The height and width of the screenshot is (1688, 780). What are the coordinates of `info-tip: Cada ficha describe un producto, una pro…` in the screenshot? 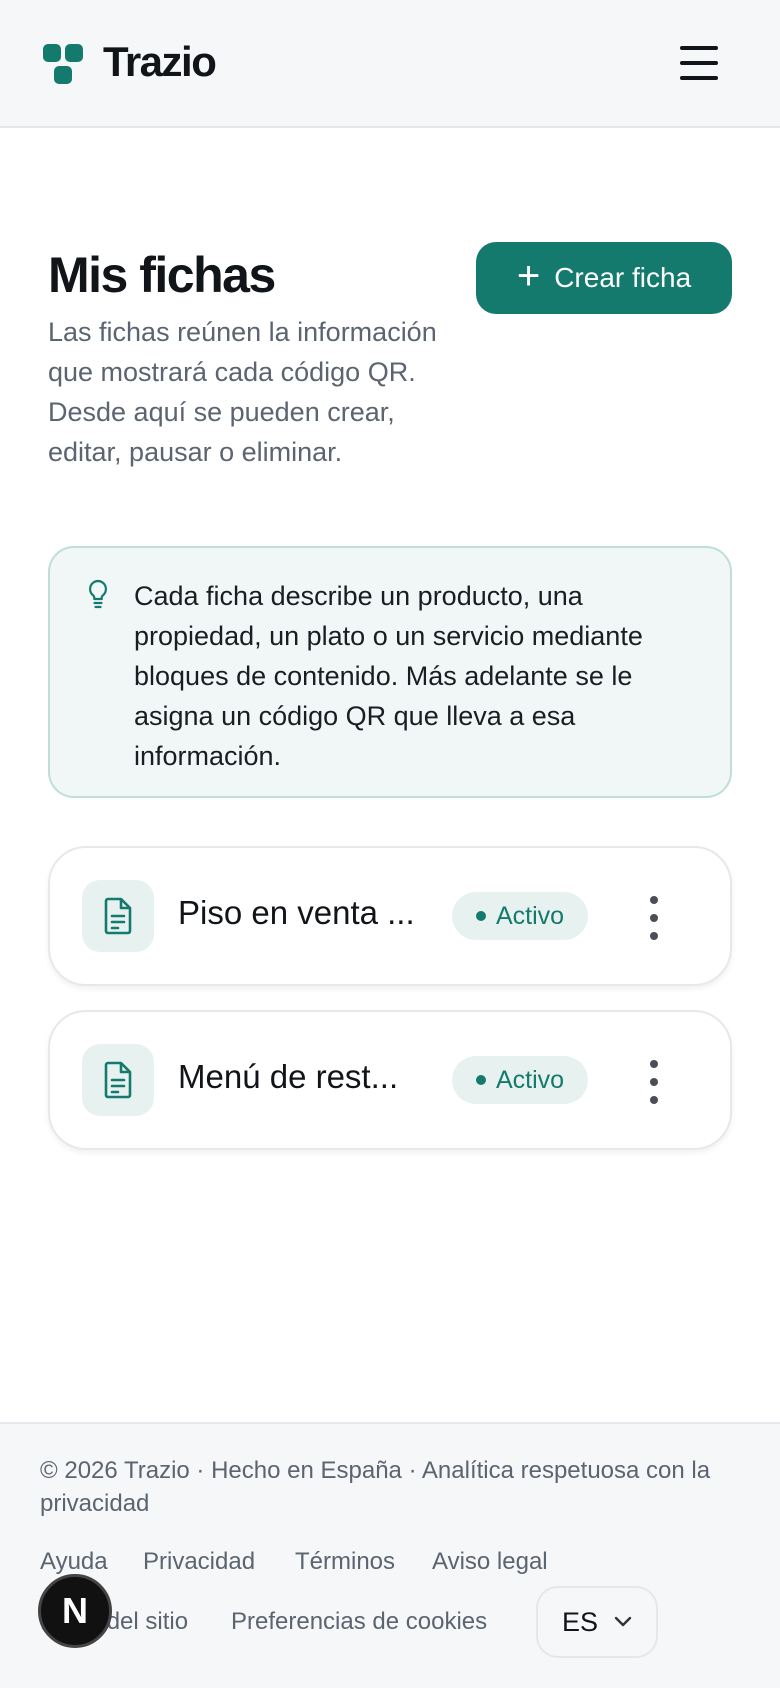 It's located at (390, 672).